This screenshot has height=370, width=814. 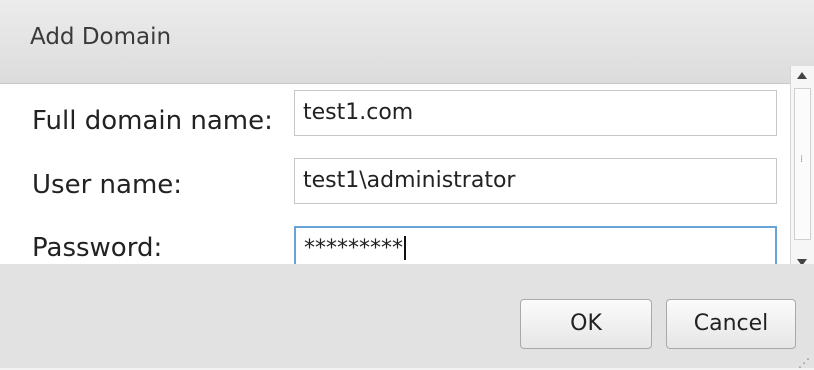 I want to click on password-label: Password:, so click(x=97, y=248).